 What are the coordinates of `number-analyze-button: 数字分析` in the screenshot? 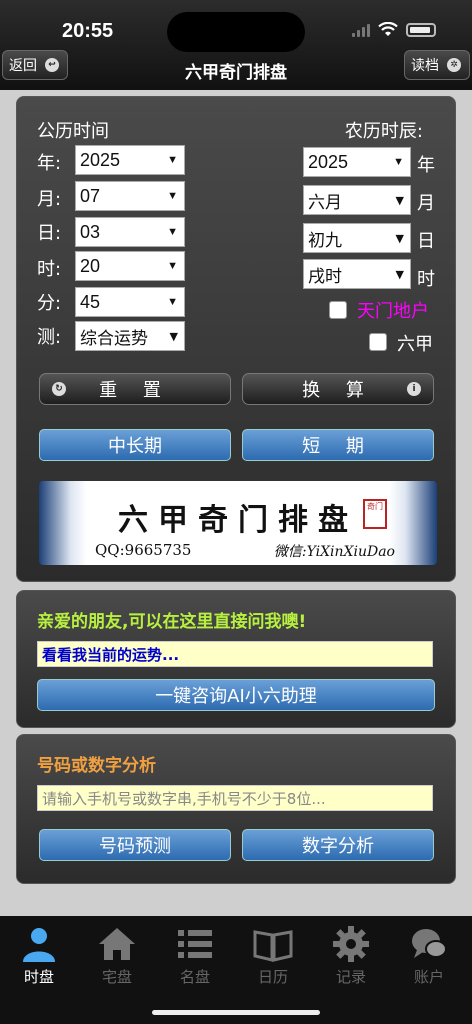 It's located at (338, 845).